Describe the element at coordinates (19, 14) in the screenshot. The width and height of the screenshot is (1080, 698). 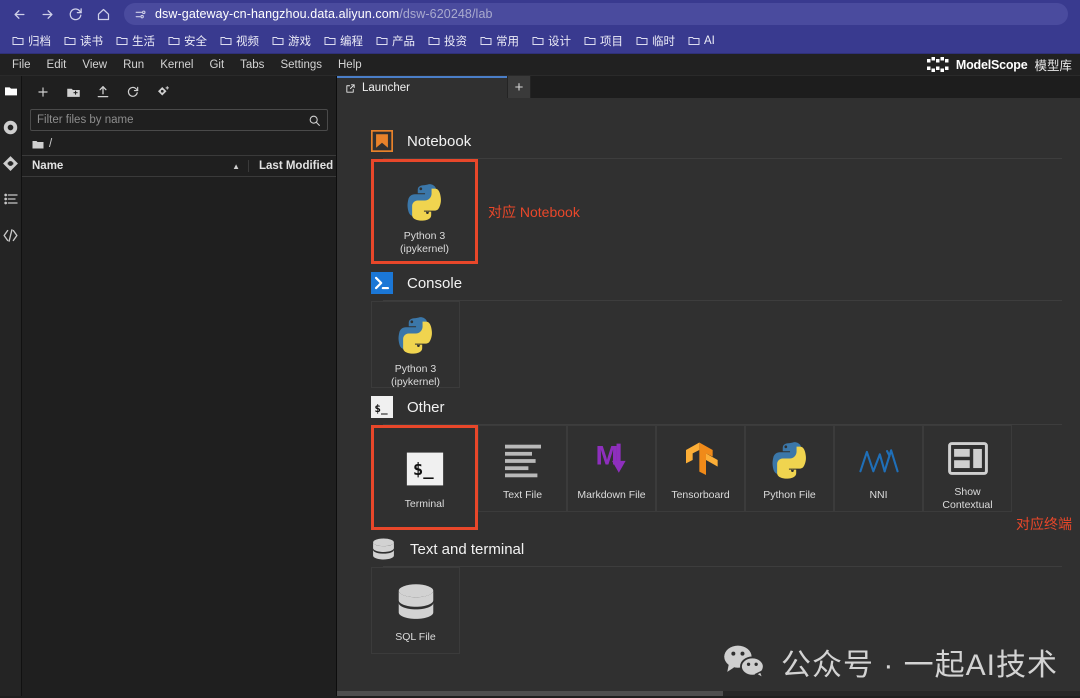
I see `back-arrow-icon` at that location.